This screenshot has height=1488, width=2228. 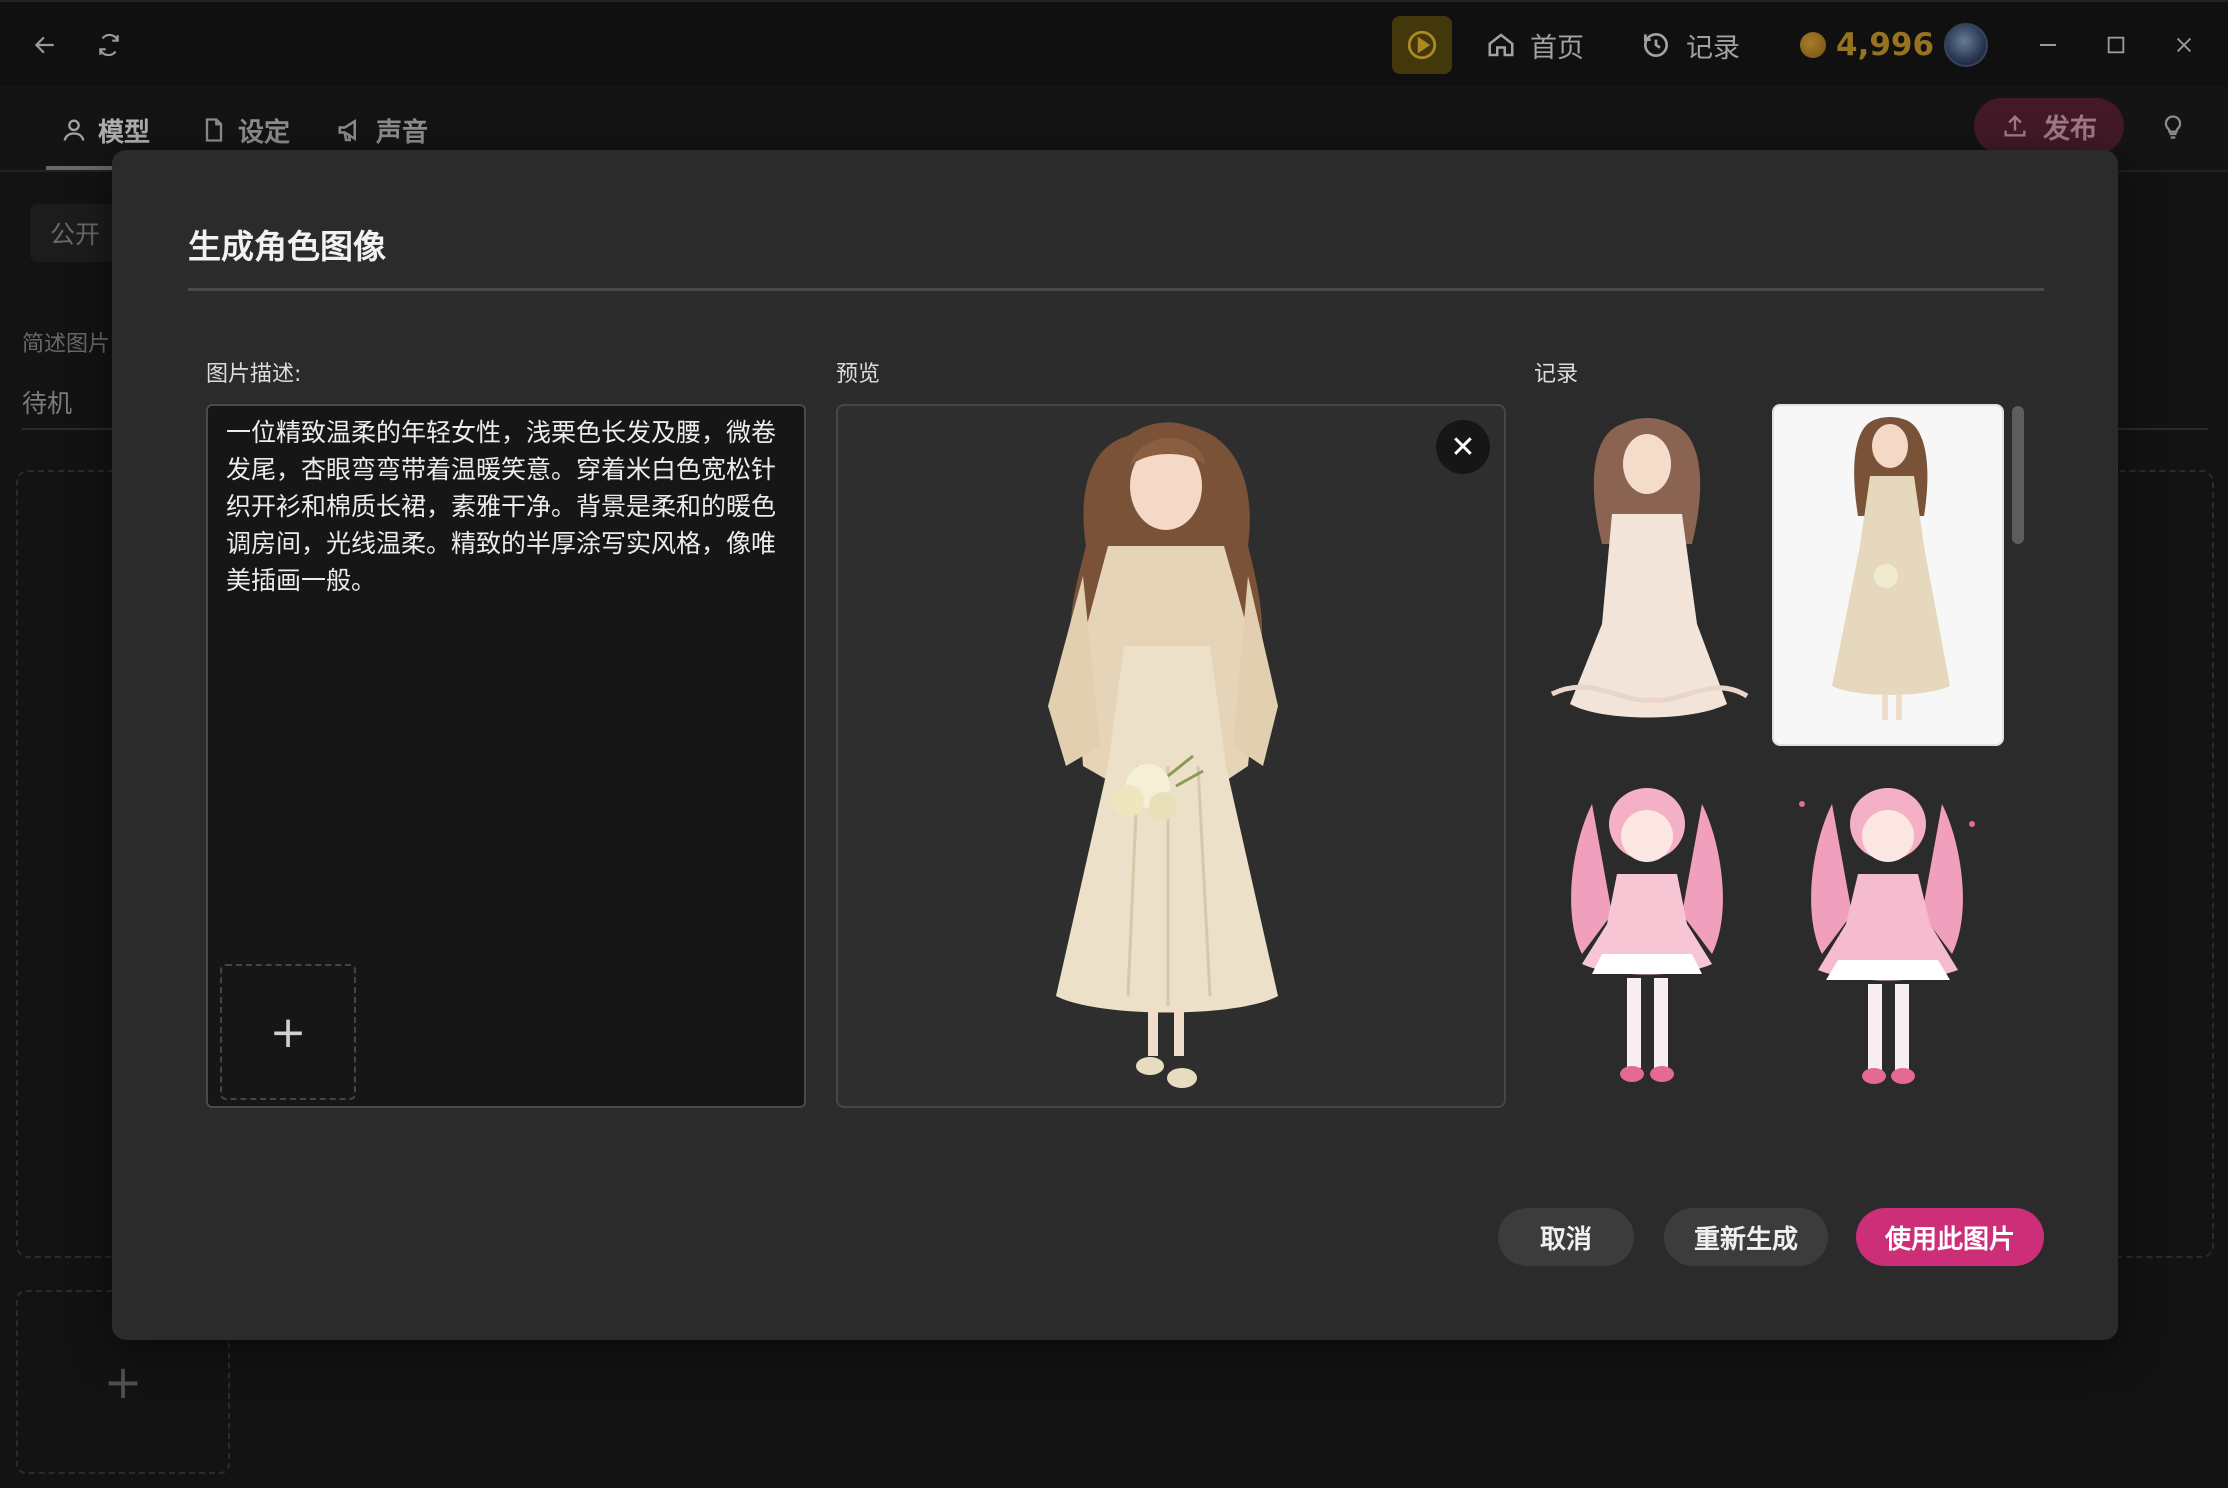 I want to click on history-scrollbar, so click(x=2018, y=475).